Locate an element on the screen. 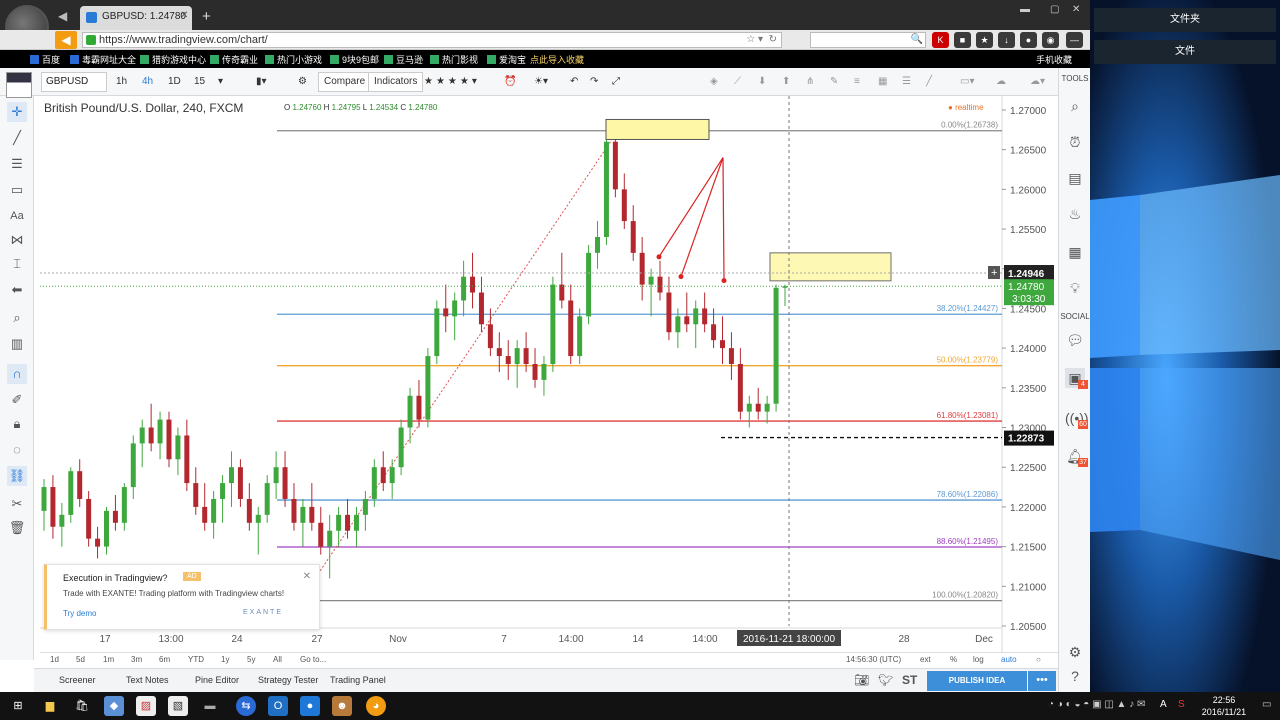 Image resolution: width=1280 pixels, height=720 pixels. log-toggle: log is located at coordinates (978, 659).